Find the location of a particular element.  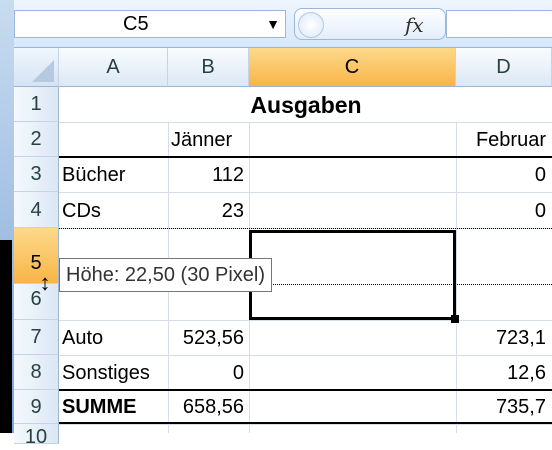

row-header-3: 3 is located at coordinates (36, 174).